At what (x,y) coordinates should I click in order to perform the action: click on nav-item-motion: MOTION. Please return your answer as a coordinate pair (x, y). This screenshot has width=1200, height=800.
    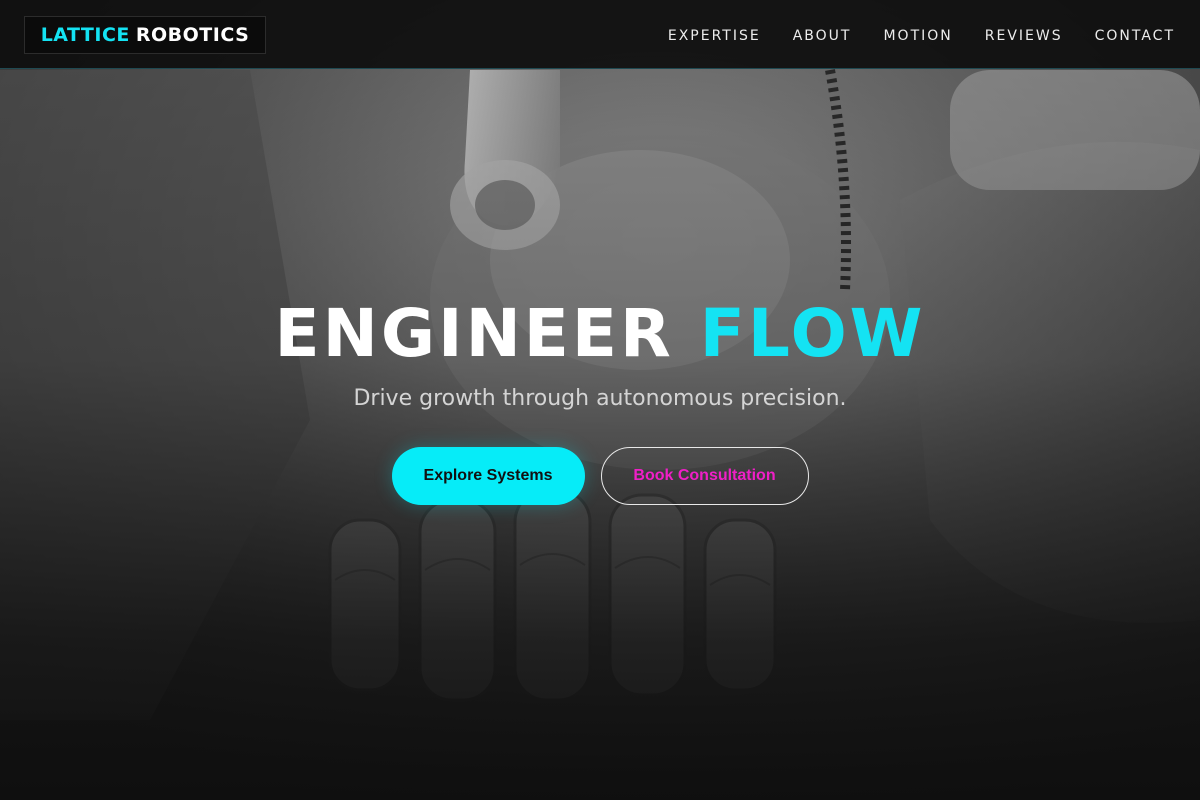
    Looking at the image, I should click on (917, 34).